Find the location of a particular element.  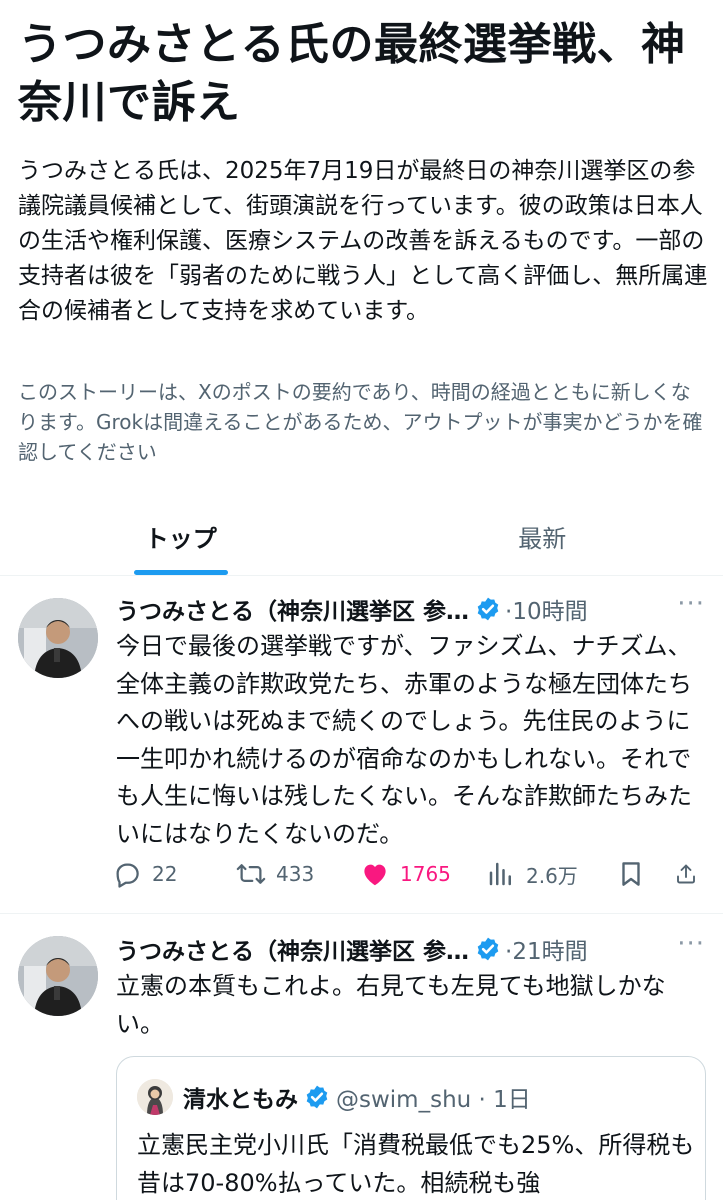

views-icon is located at coordinates (500, 874).